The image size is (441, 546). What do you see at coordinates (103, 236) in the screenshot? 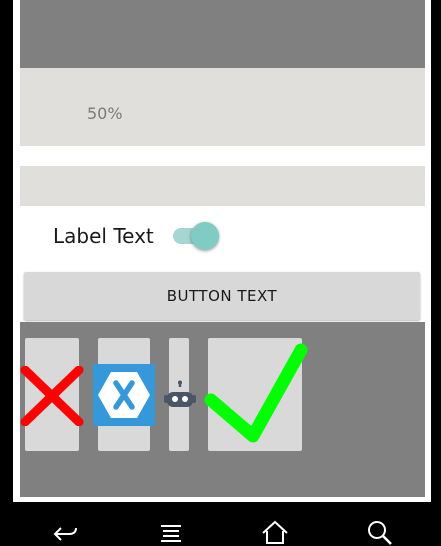
I see `switch-label: Label Text` at bounding box center [103, 236].